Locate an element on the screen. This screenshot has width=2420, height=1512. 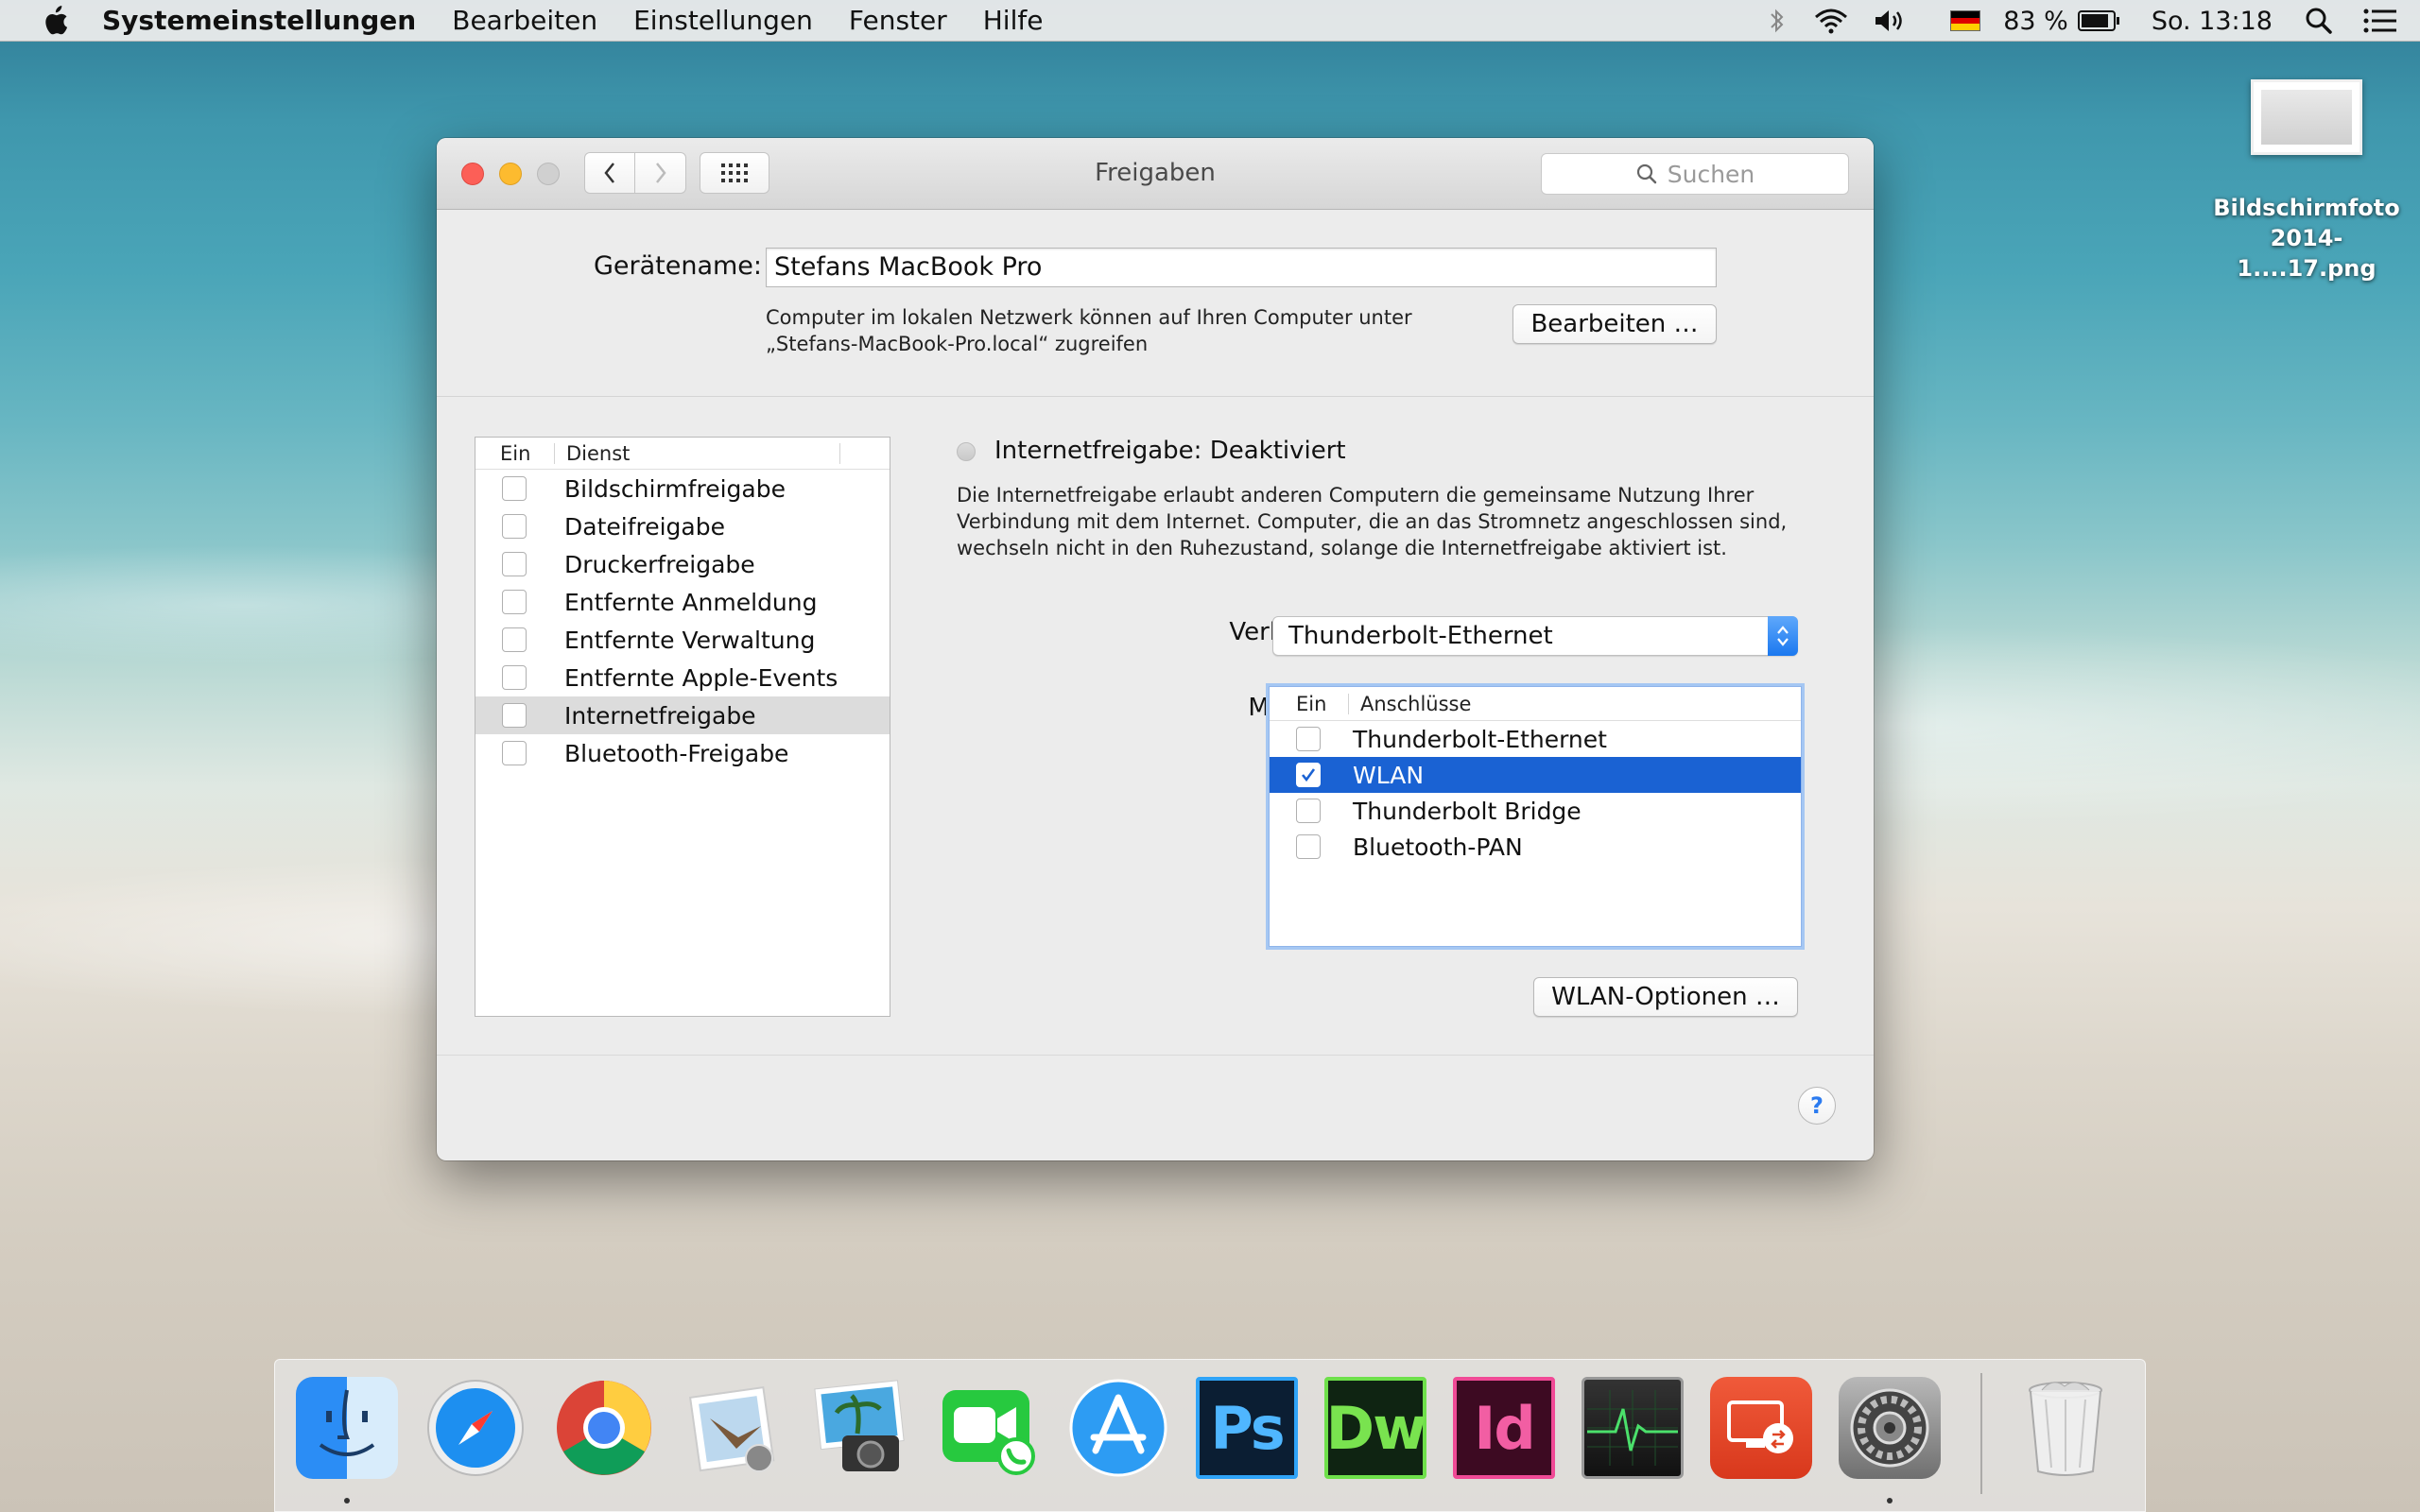
checkmark-icon is located at coordinates (1309, 775).